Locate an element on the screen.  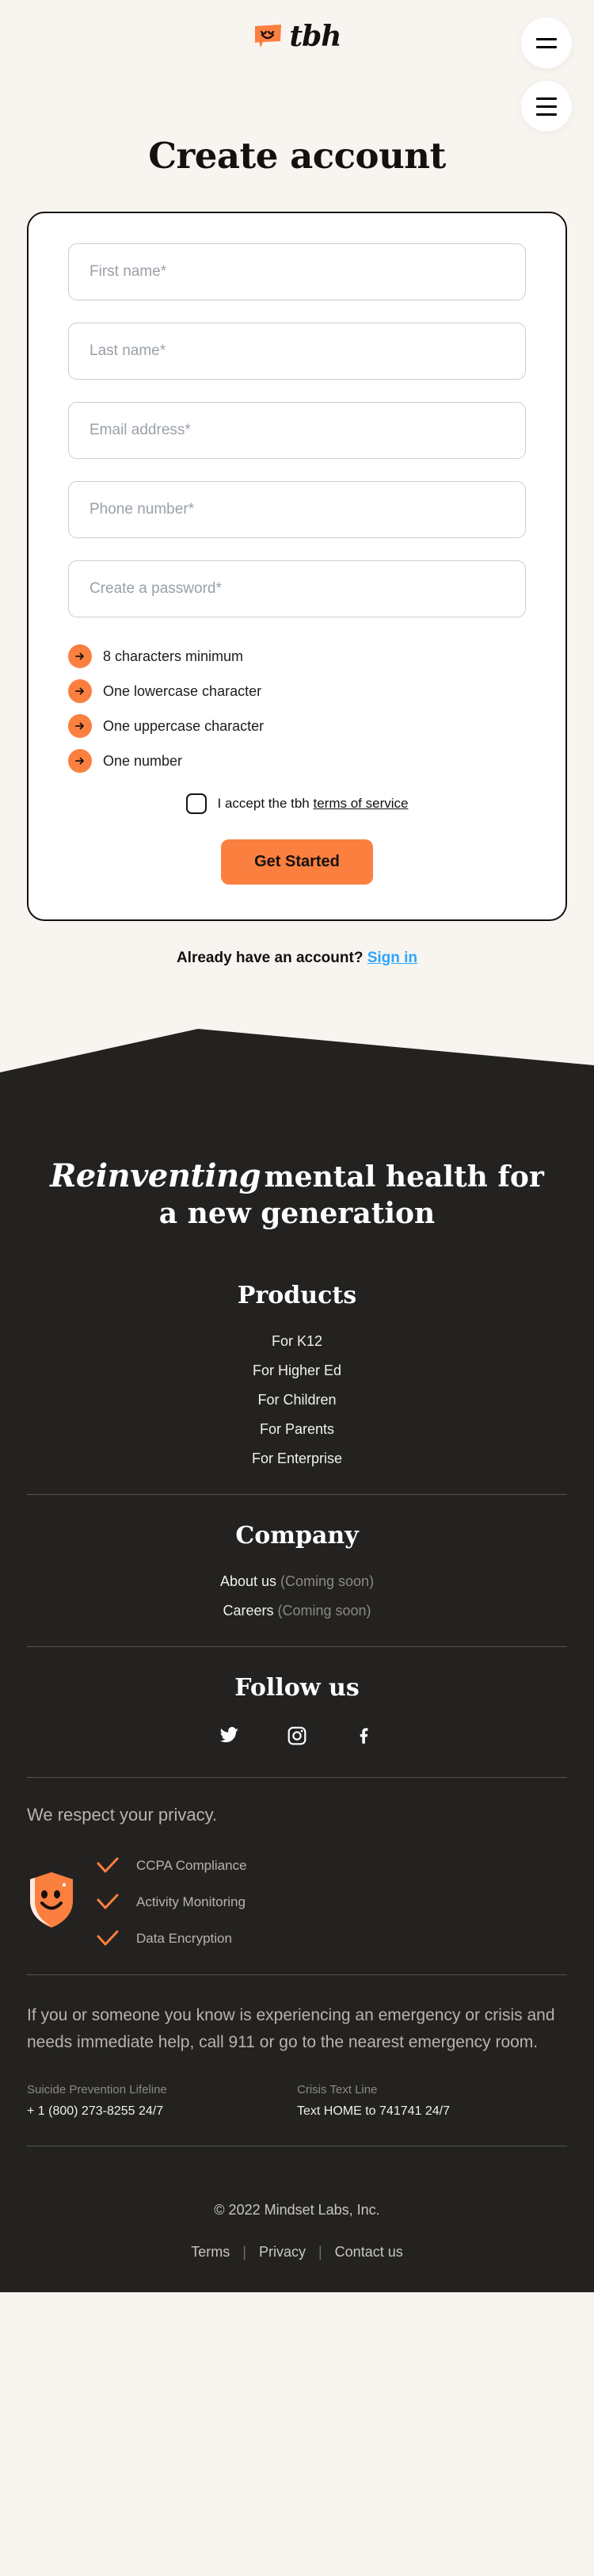
footer-bottom-links: Terms | Privacy | Contact us is located at coordinates (297, 2252).